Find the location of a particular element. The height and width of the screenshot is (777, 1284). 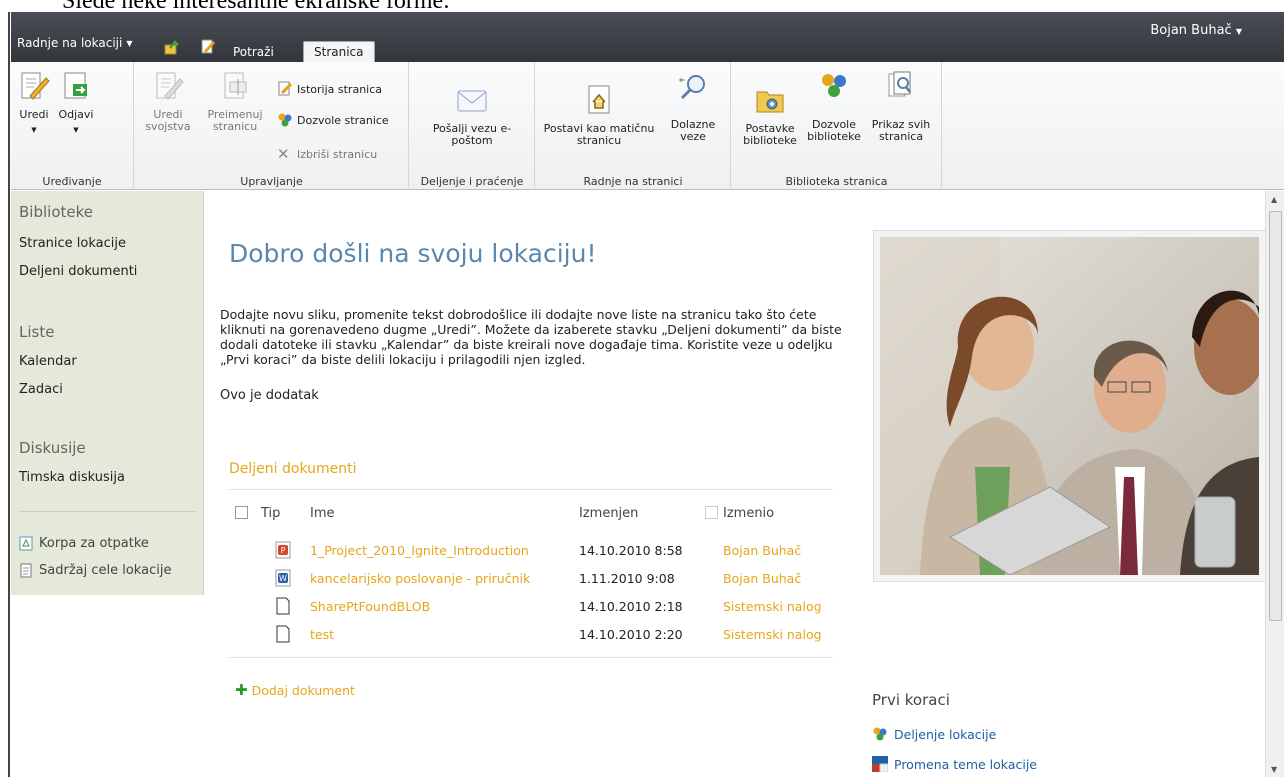

add-document-label: Dodaj dokument is located at coordinates (303, 690).